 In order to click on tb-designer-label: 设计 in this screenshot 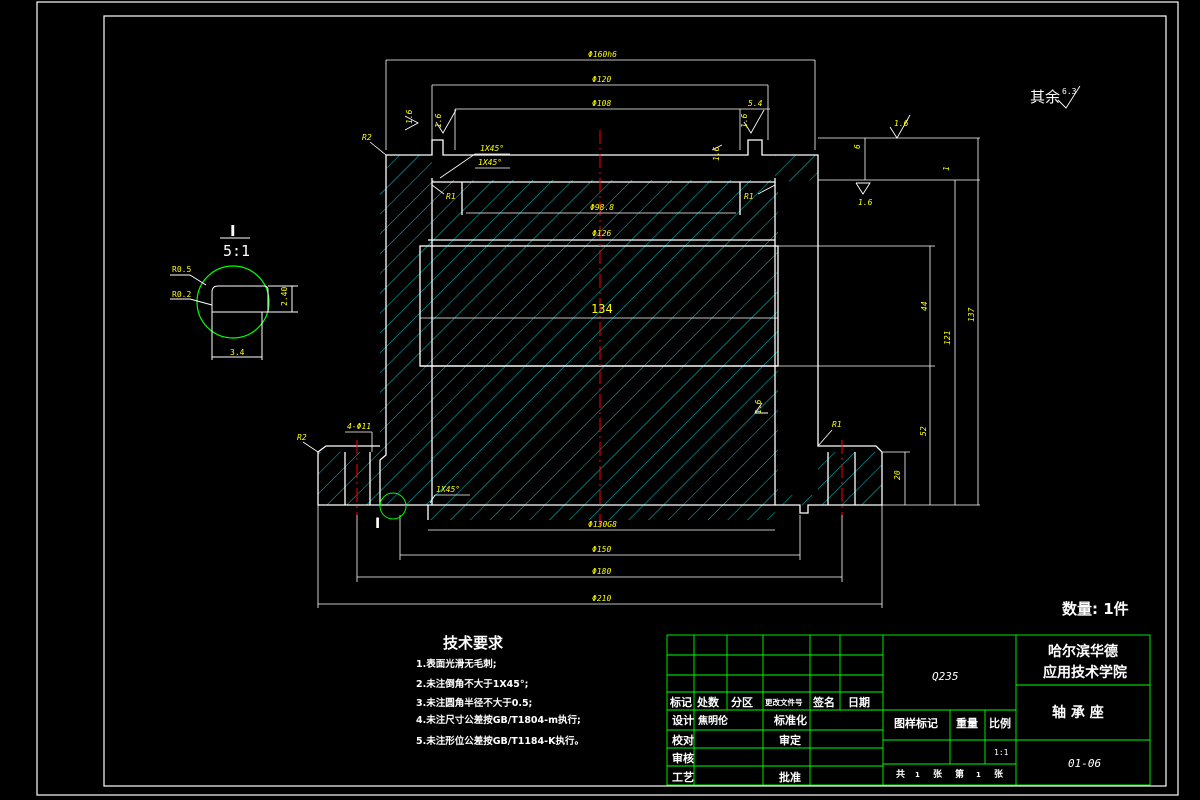, I will do `click(683, 720)`.